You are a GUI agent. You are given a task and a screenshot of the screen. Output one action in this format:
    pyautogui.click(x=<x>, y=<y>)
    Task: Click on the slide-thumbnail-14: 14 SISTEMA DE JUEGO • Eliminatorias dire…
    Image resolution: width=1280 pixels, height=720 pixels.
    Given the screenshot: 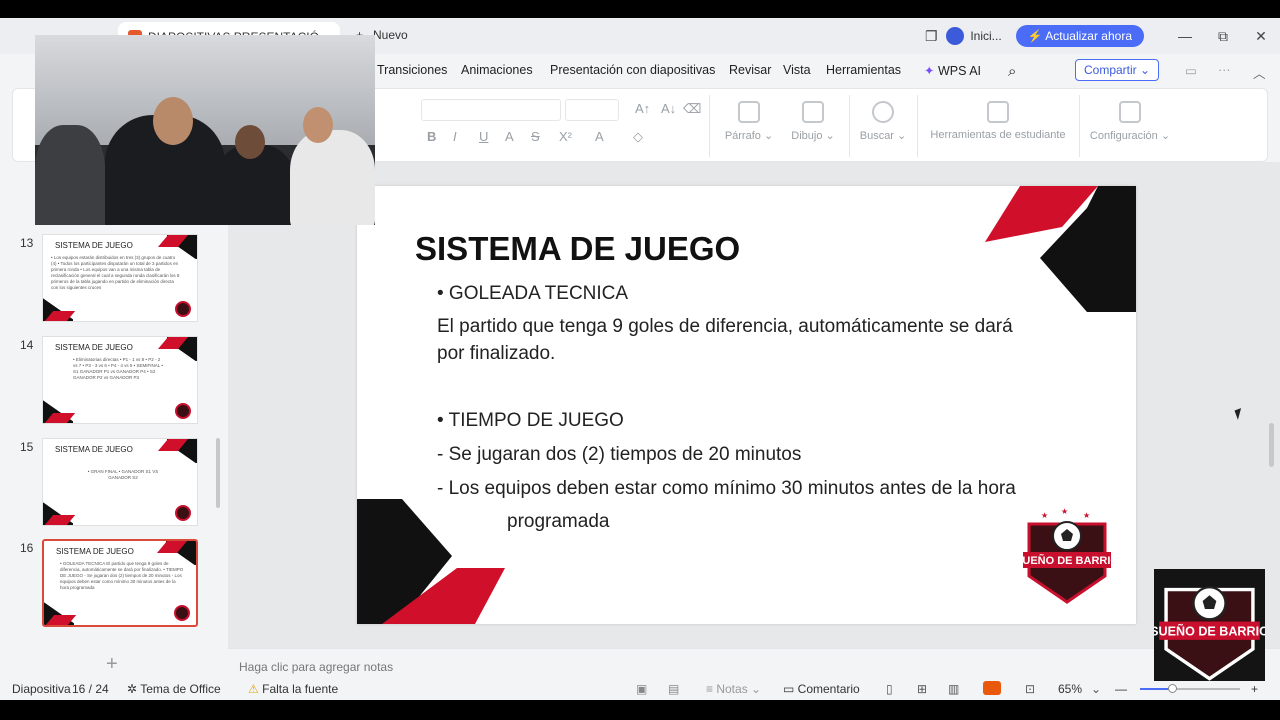 What is the action you would take?
    pyautogui.click(x=110, y=381)
    